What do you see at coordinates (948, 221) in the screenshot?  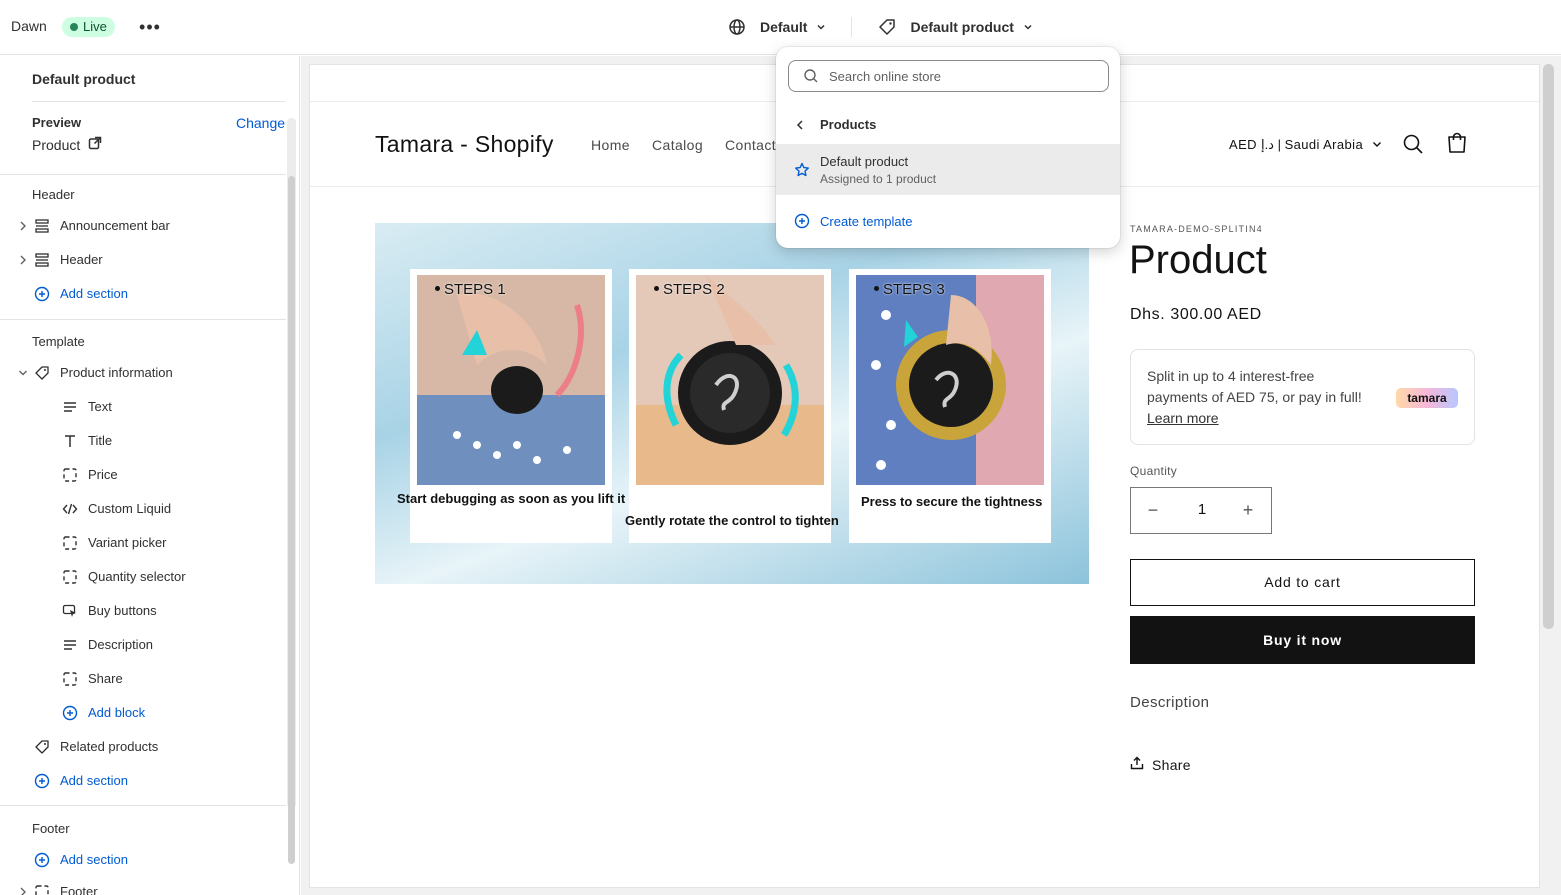 I see `create-template-button: Create template` at bounding box center [948, 221].